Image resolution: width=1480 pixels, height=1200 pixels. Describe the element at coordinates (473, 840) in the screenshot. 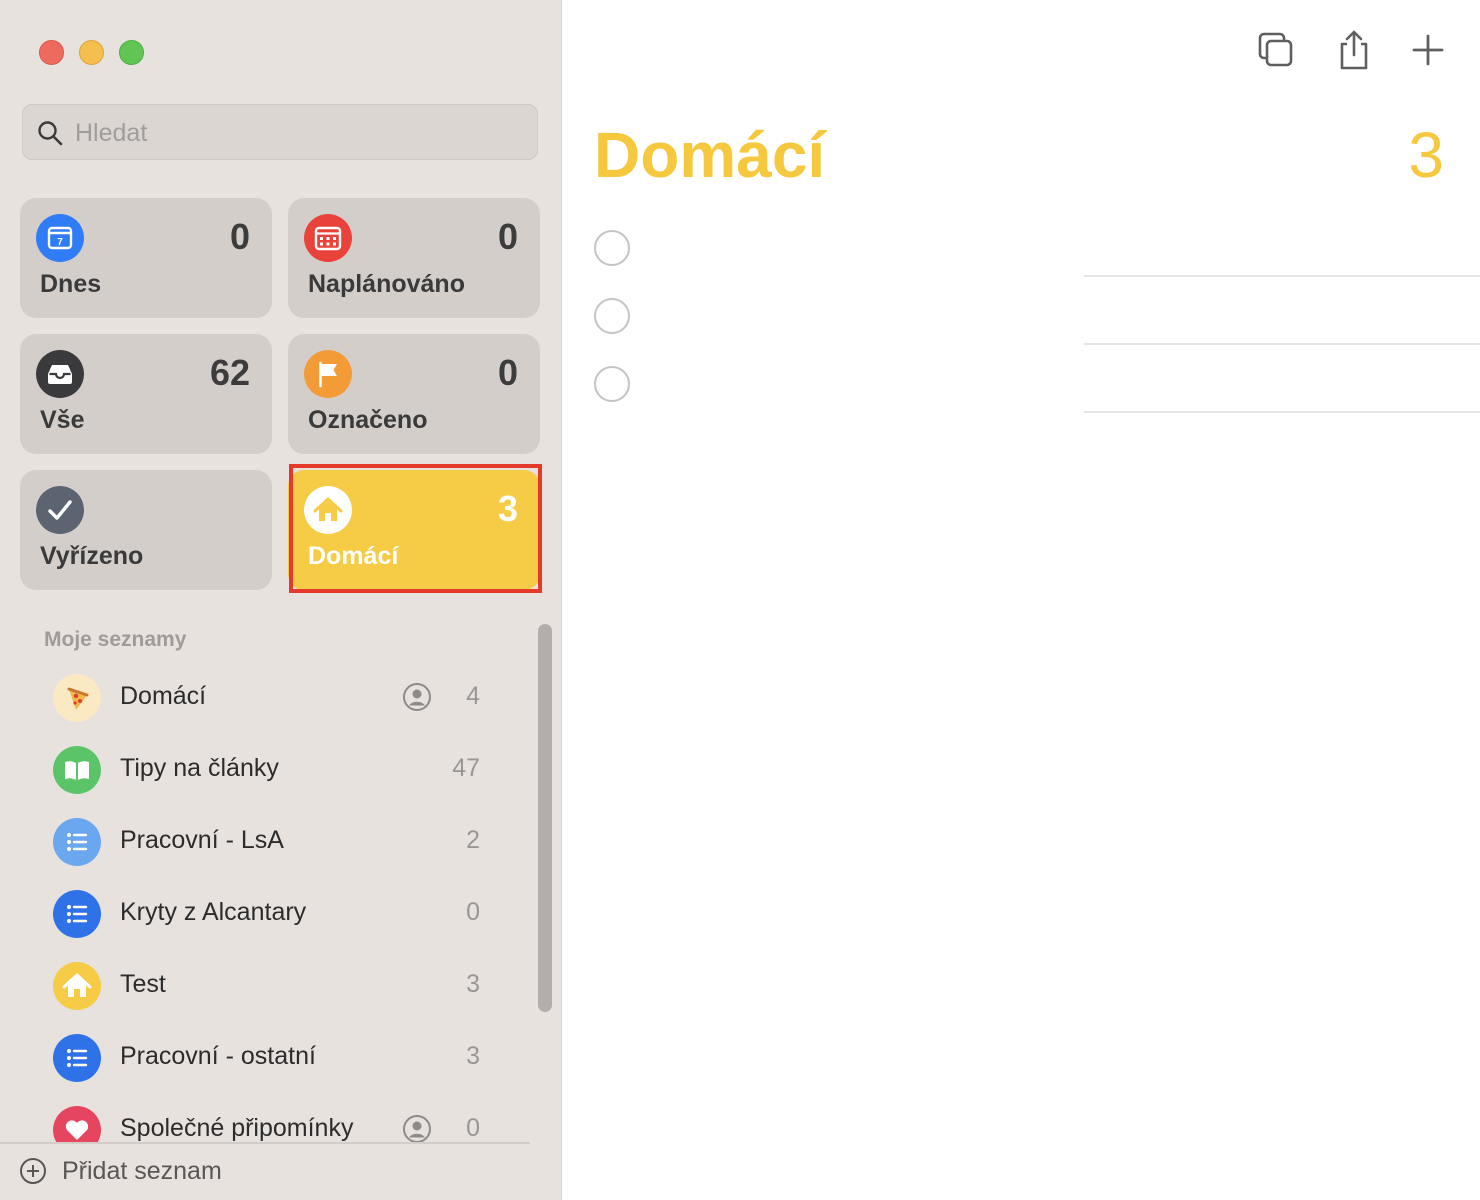

I see `list-count: 2` at that location.